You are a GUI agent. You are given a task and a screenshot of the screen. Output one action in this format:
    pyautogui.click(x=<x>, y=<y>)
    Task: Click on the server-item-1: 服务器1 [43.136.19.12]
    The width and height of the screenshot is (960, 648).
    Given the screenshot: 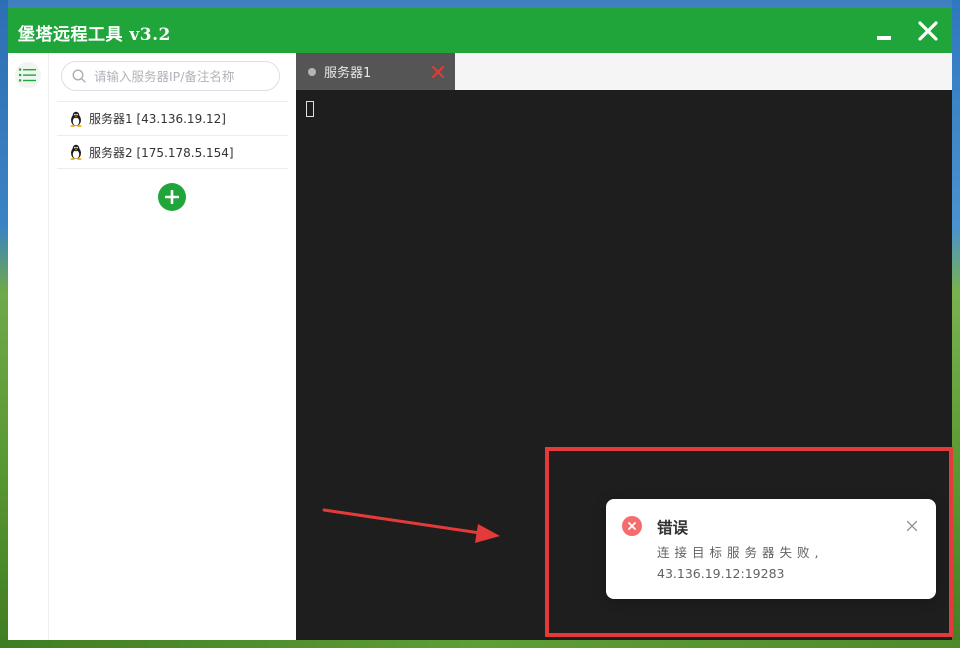 What is the action you would take?
    pyautogui.click(x=172, y=118)
    